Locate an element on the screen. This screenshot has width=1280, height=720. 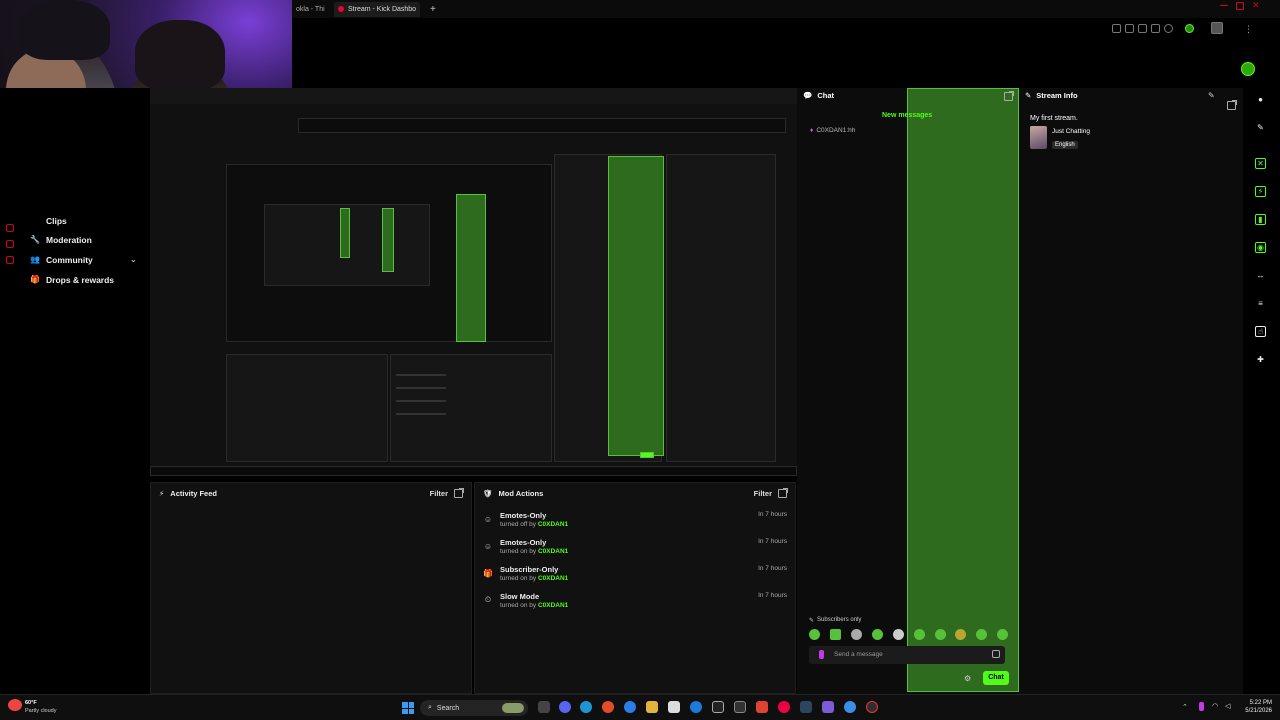
sidebar-item-clips: Clips is located at coordinates (56, 221).